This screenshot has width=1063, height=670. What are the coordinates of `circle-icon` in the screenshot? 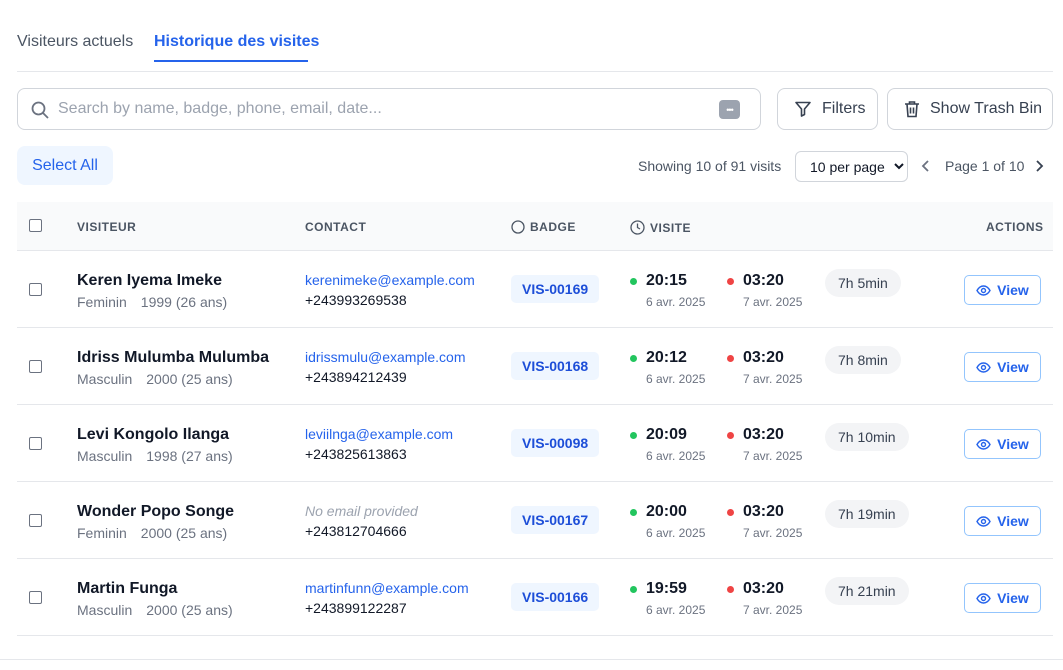 It's located at (518, 227).